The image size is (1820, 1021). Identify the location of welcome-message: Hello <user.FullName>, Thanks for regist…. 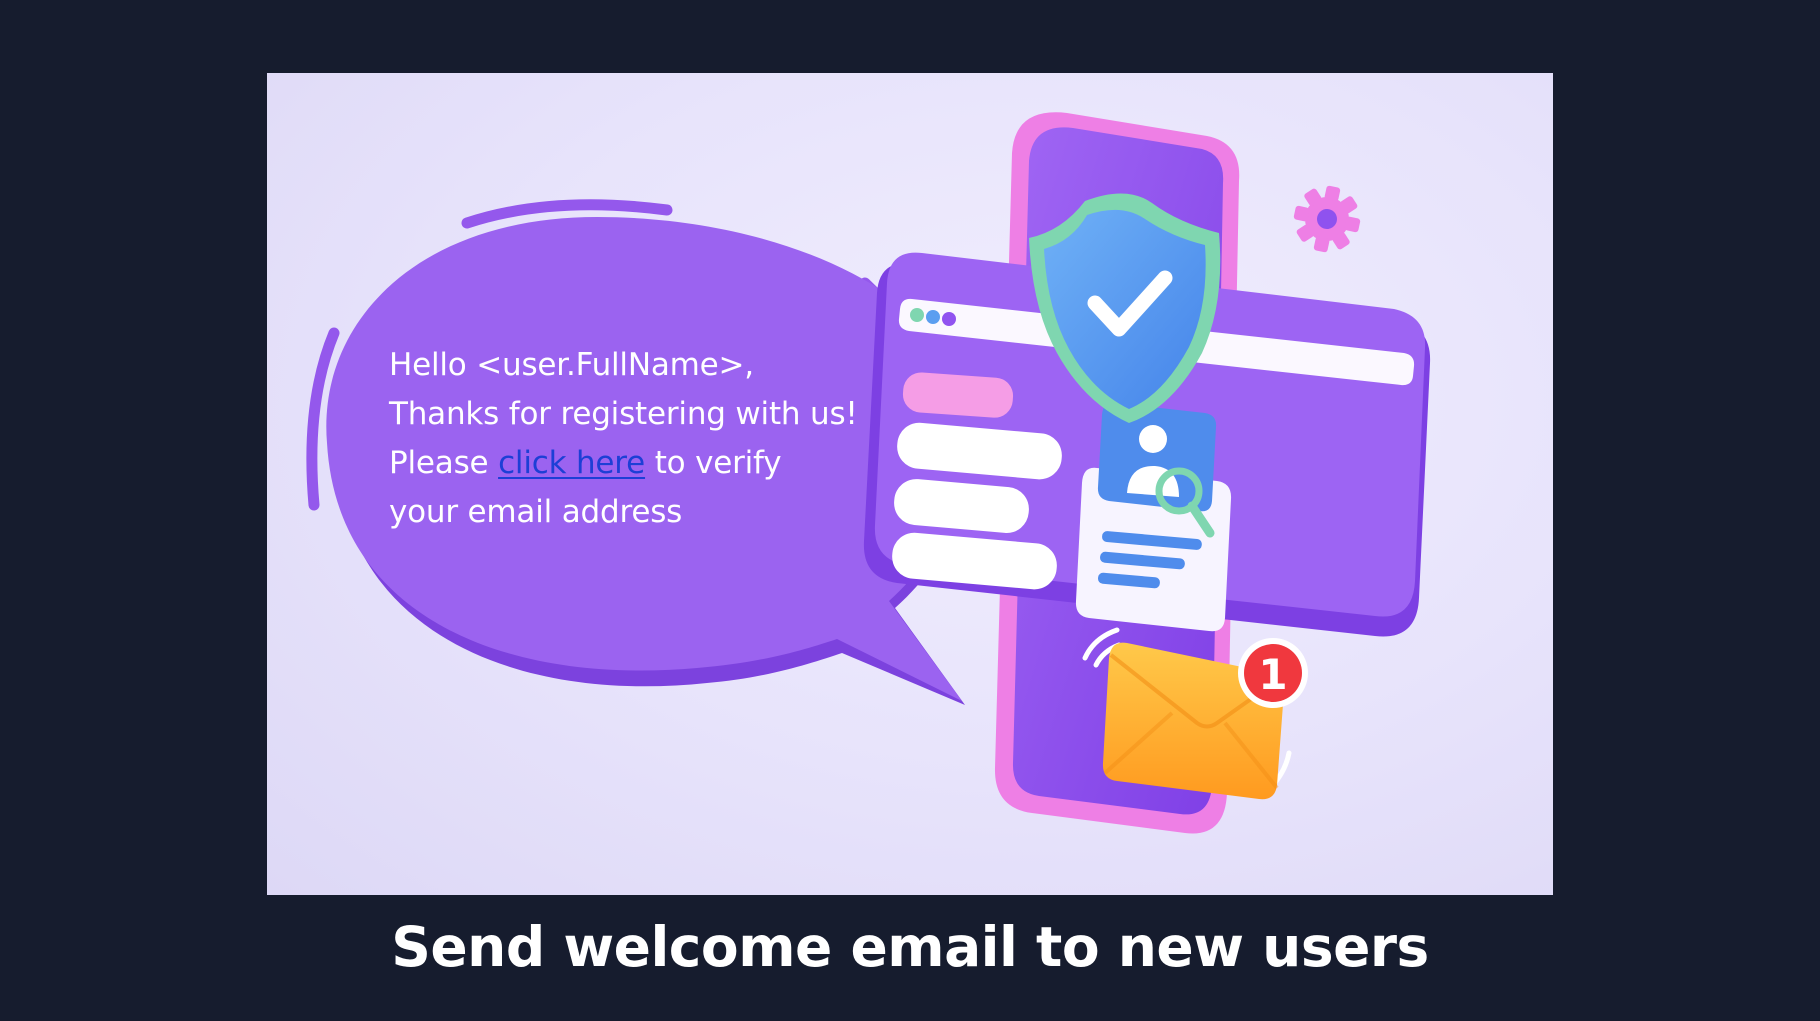
(649, 439).